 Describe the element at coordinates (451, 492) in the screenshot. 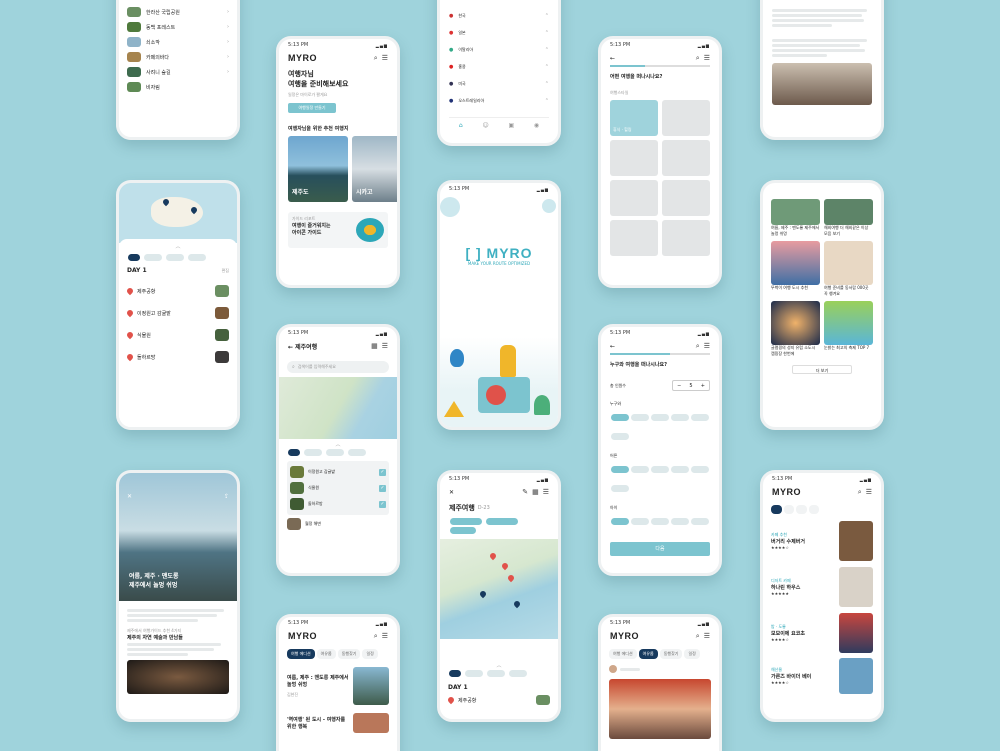

I see `close-icon: ✕` at that location.